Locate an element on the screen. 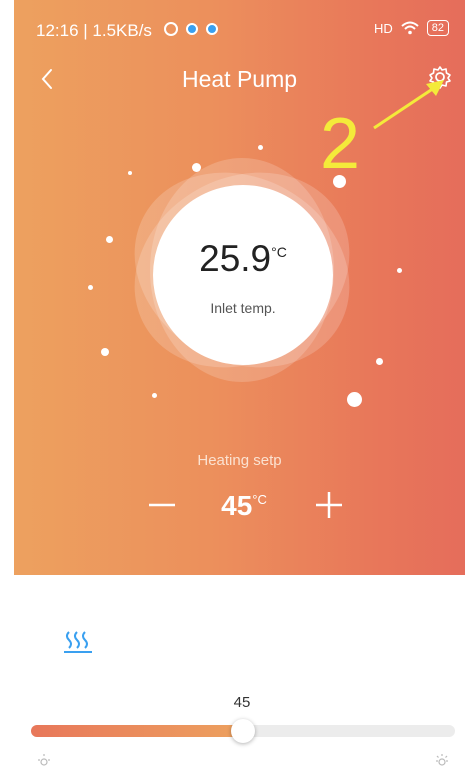 Image resolution: width=465 pixels, height=771 pixels. sun-high-icon is located at coordinates (442, 760).